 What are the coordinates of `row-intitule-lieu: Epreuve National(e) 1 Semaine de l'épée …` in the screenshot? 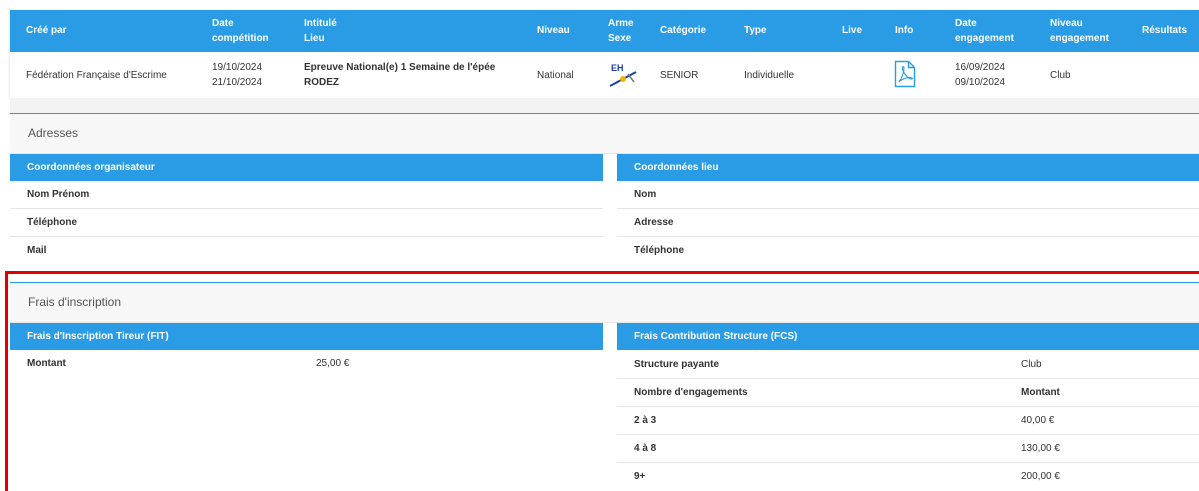 It's located at (399, 75).